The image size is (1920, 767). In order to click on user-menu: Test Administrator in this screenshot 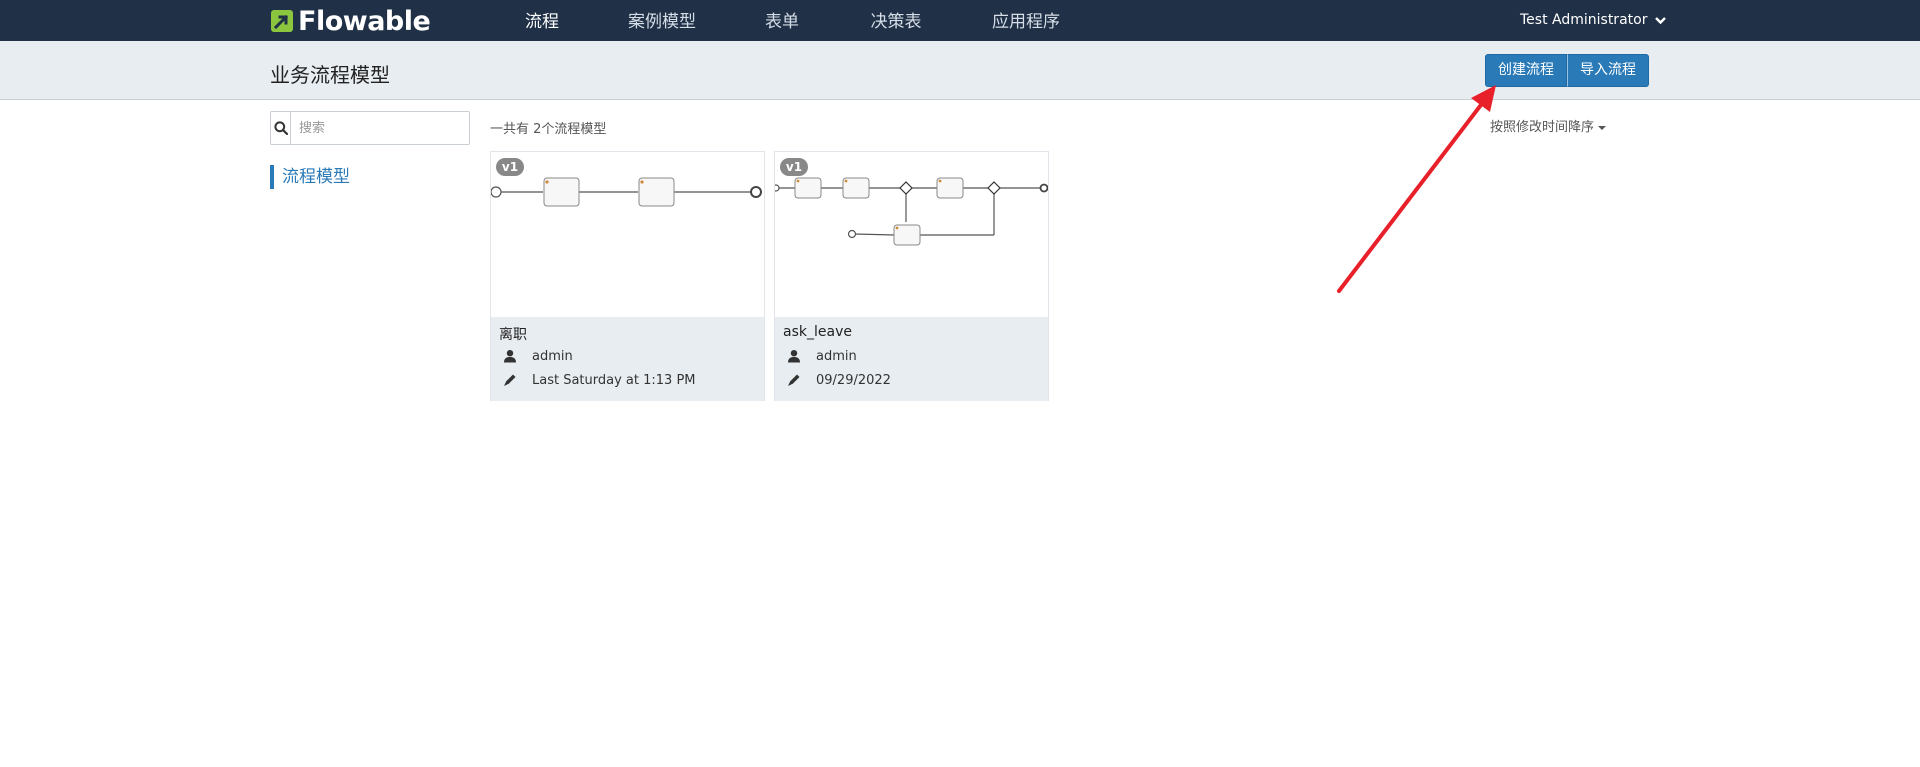, I will do `click(1593, 20)`.